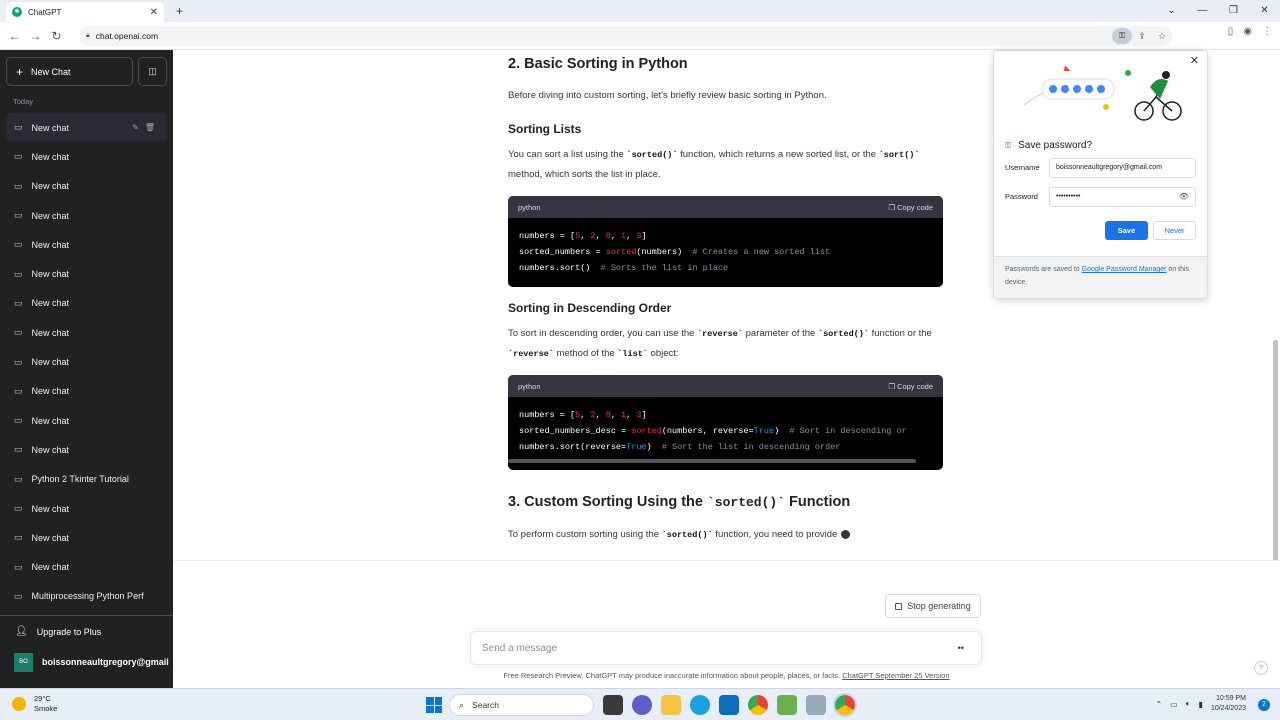 Image resolution: width=1280 pixels, height=720 pixels. Describe the element at coordinates (1247, 31) in the screenshot. I see `profile-icon: ◉` at that location.